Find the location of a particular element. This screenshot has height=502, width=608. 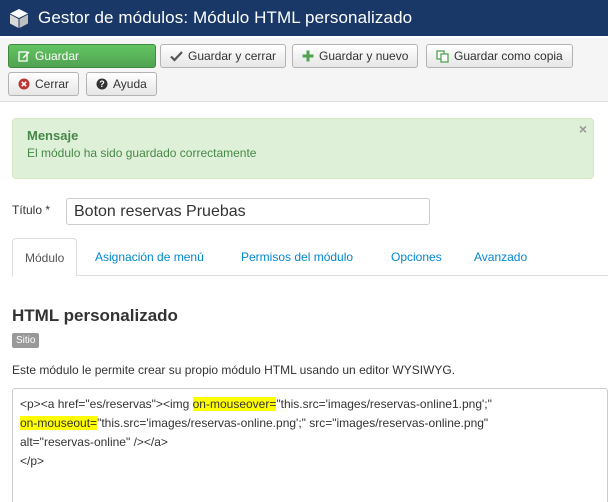

highlighted-code: on-mouseover= is located at coordinates (234, 404).